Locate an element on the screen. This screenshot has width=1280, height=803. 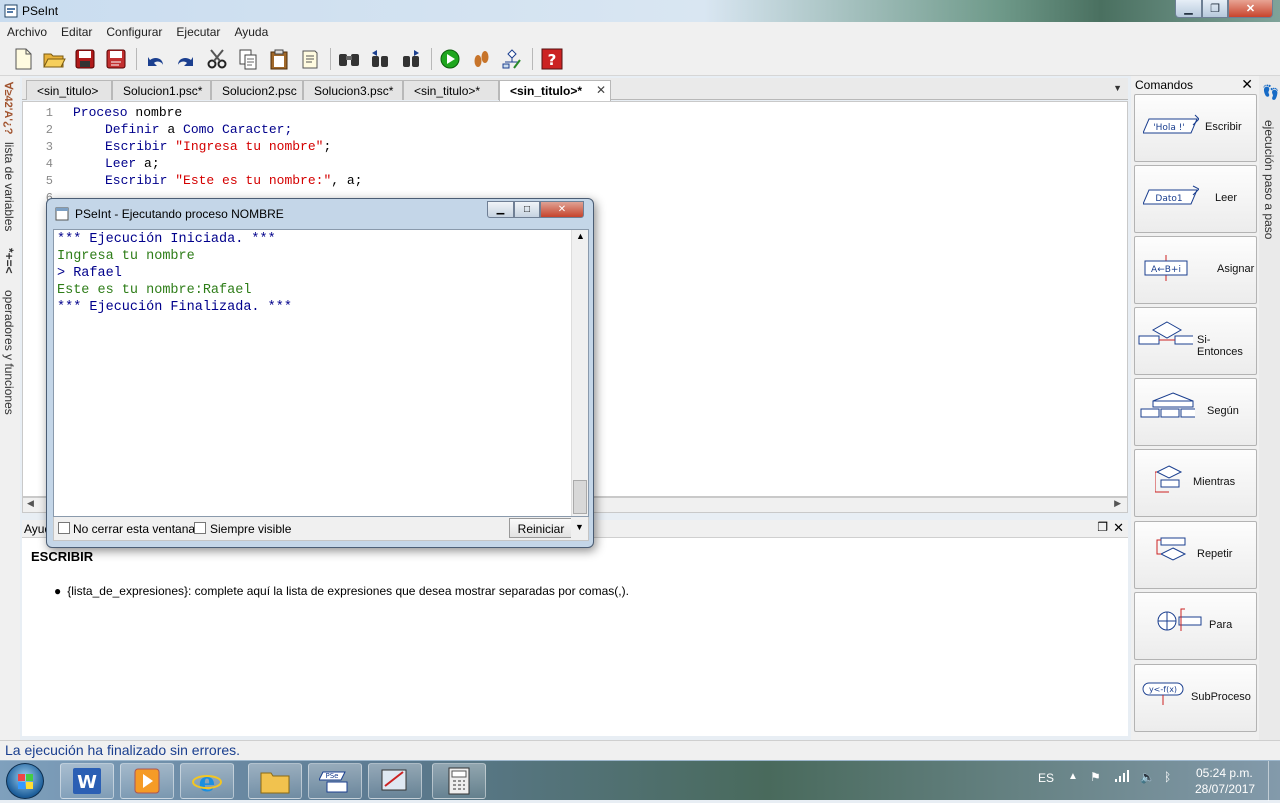
tab-lista-de-variables: lista de variables is located at coordinates (9, 186).